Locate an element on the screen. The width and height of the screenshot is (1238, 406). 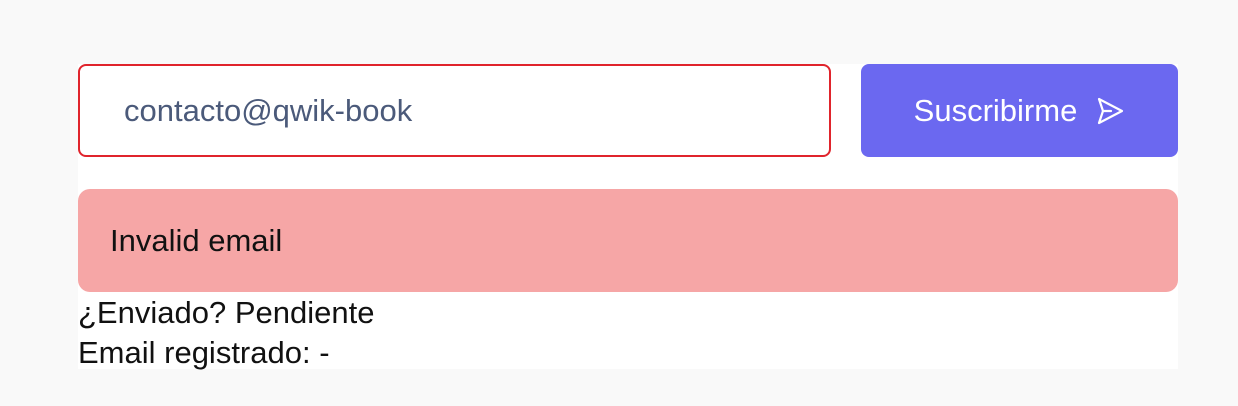
error-message-text: Invalid email is located at coordinates (196, 240).